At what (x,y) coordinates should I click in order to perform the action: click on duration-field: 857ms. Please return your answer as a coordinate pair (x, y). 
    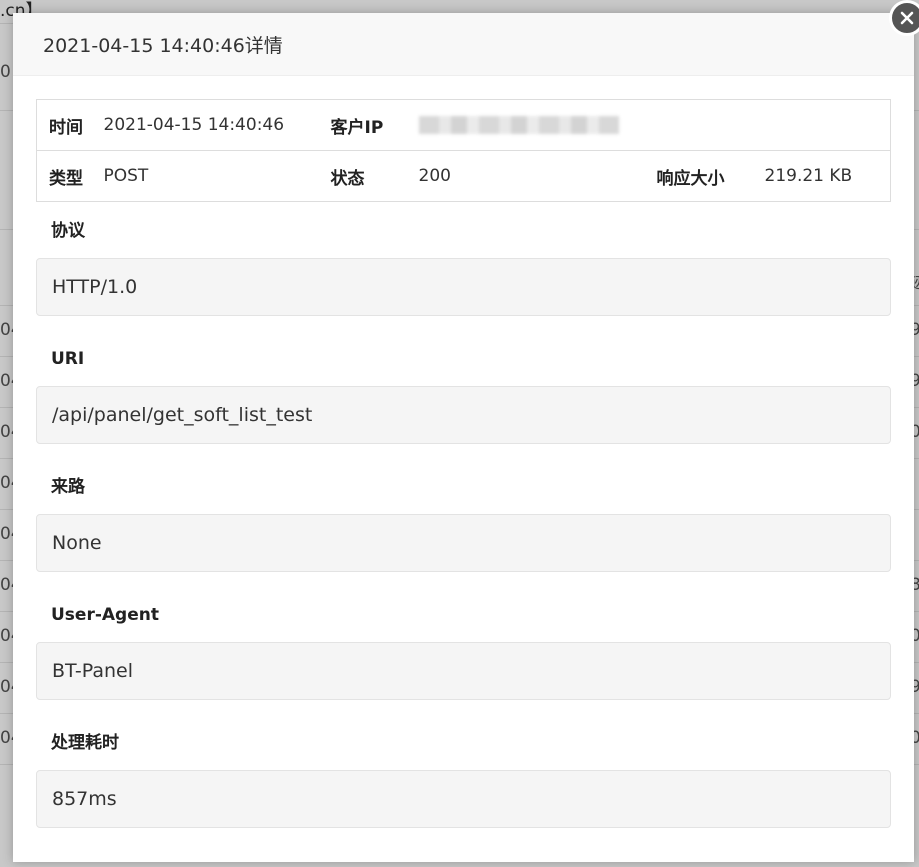
    Looking at the image, I should click on (463, 799).